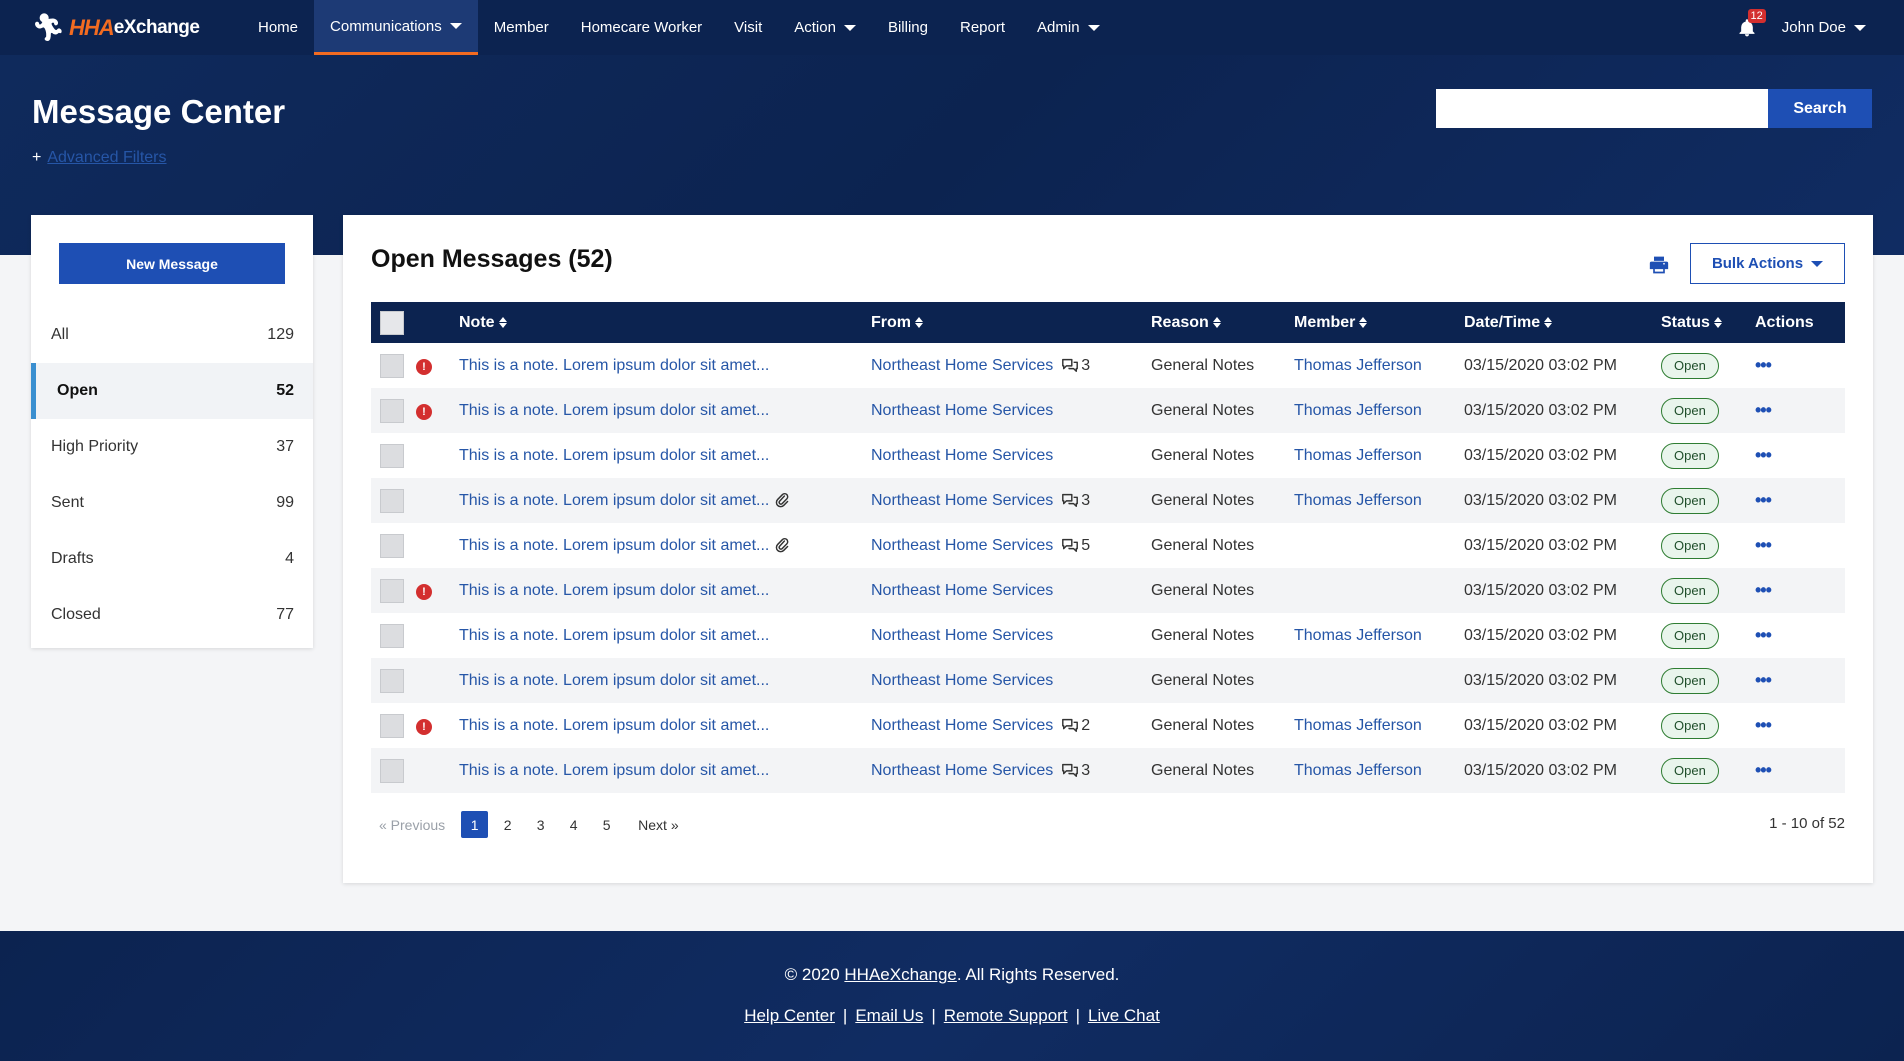 This screenshot has height=1061, width=1904. I want to click on nav-item-billing: Billing, so click(908, 27).